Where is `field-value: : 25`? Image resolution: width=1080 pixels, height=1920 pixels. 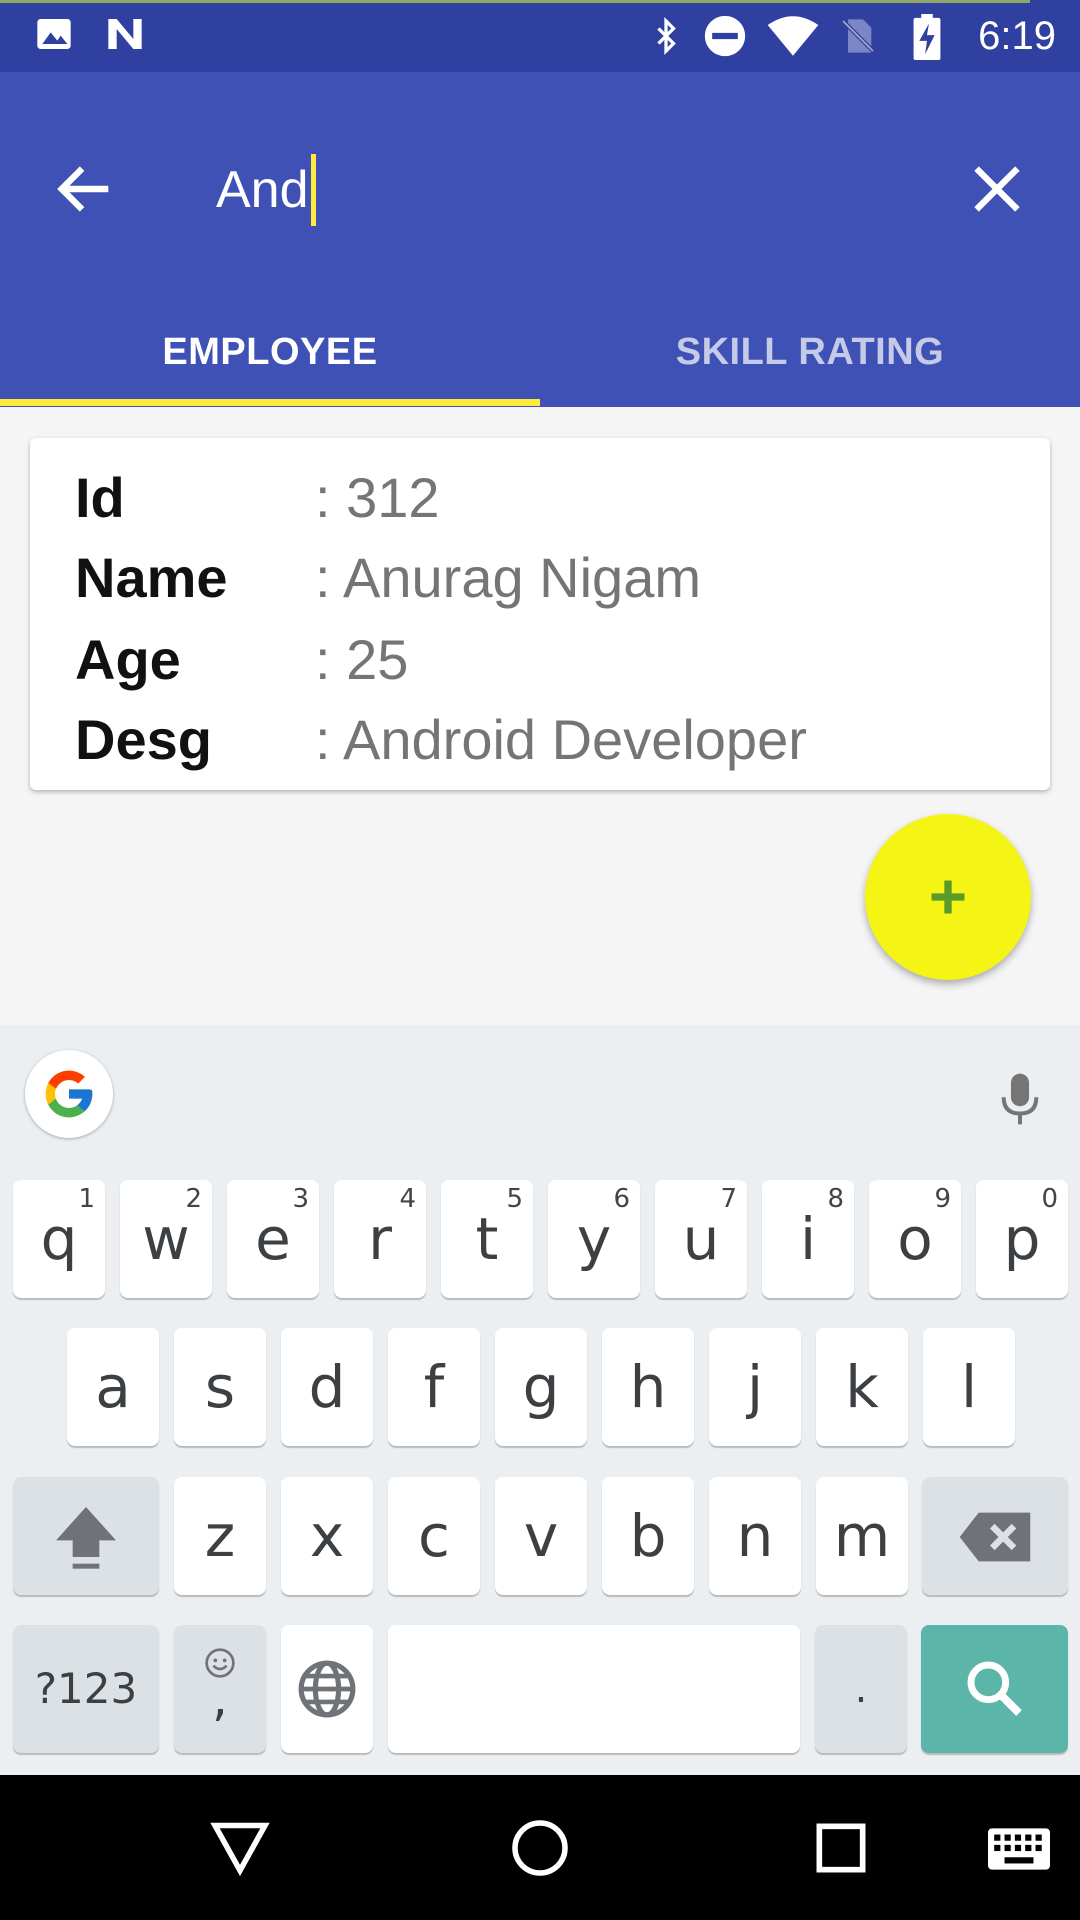 field-value: : 25 is located at coordinates (362, 659).